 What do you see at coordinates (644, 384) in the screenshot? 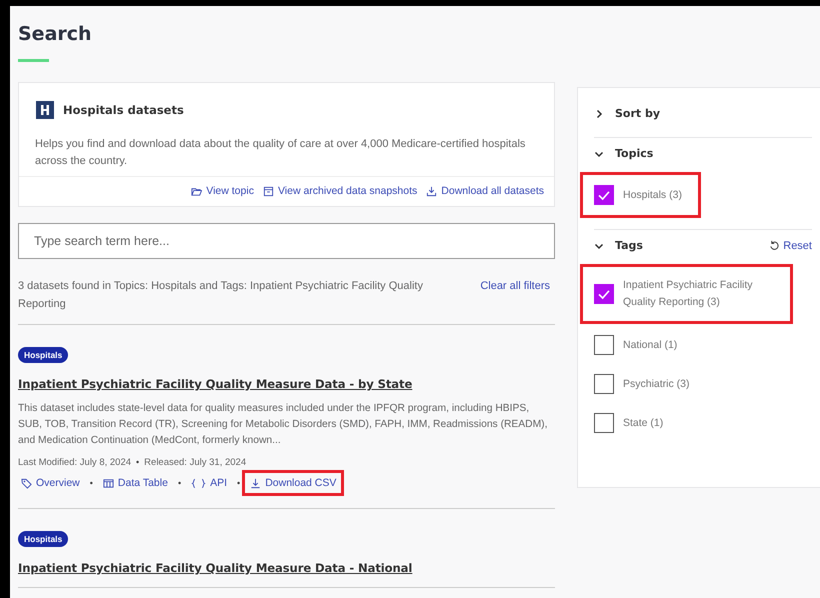
I see `filter-option: Psychiatric (3)` at bounding box center [644, 384].